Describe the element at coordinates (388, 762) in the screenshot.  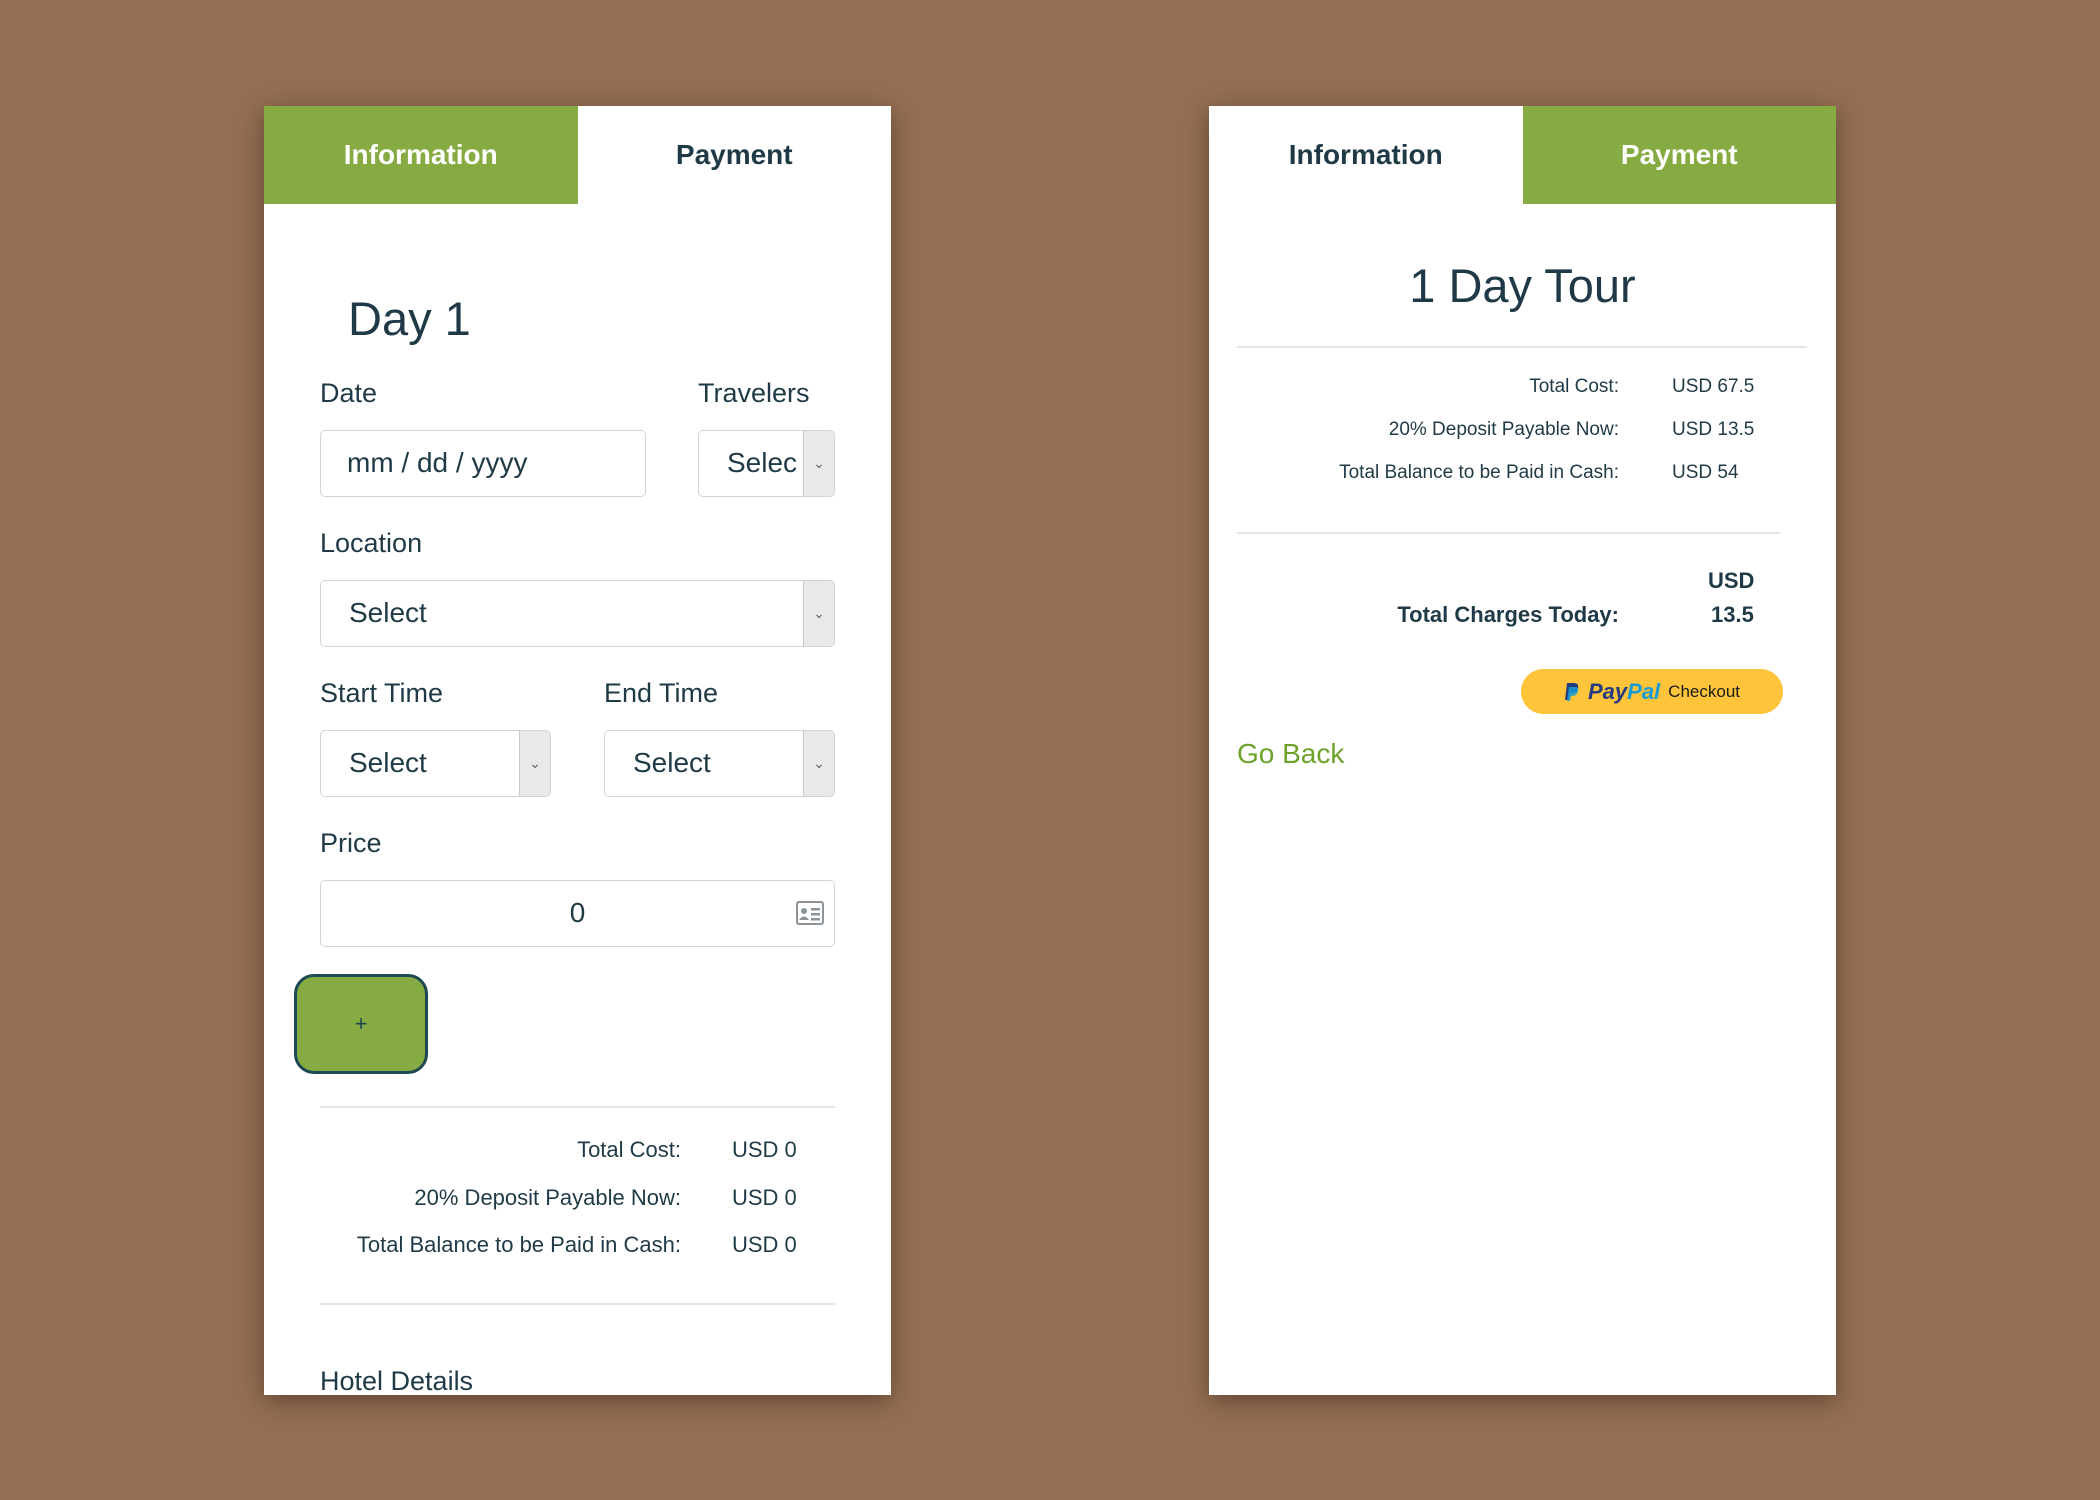
I see `start-time-value: Select` at that location.